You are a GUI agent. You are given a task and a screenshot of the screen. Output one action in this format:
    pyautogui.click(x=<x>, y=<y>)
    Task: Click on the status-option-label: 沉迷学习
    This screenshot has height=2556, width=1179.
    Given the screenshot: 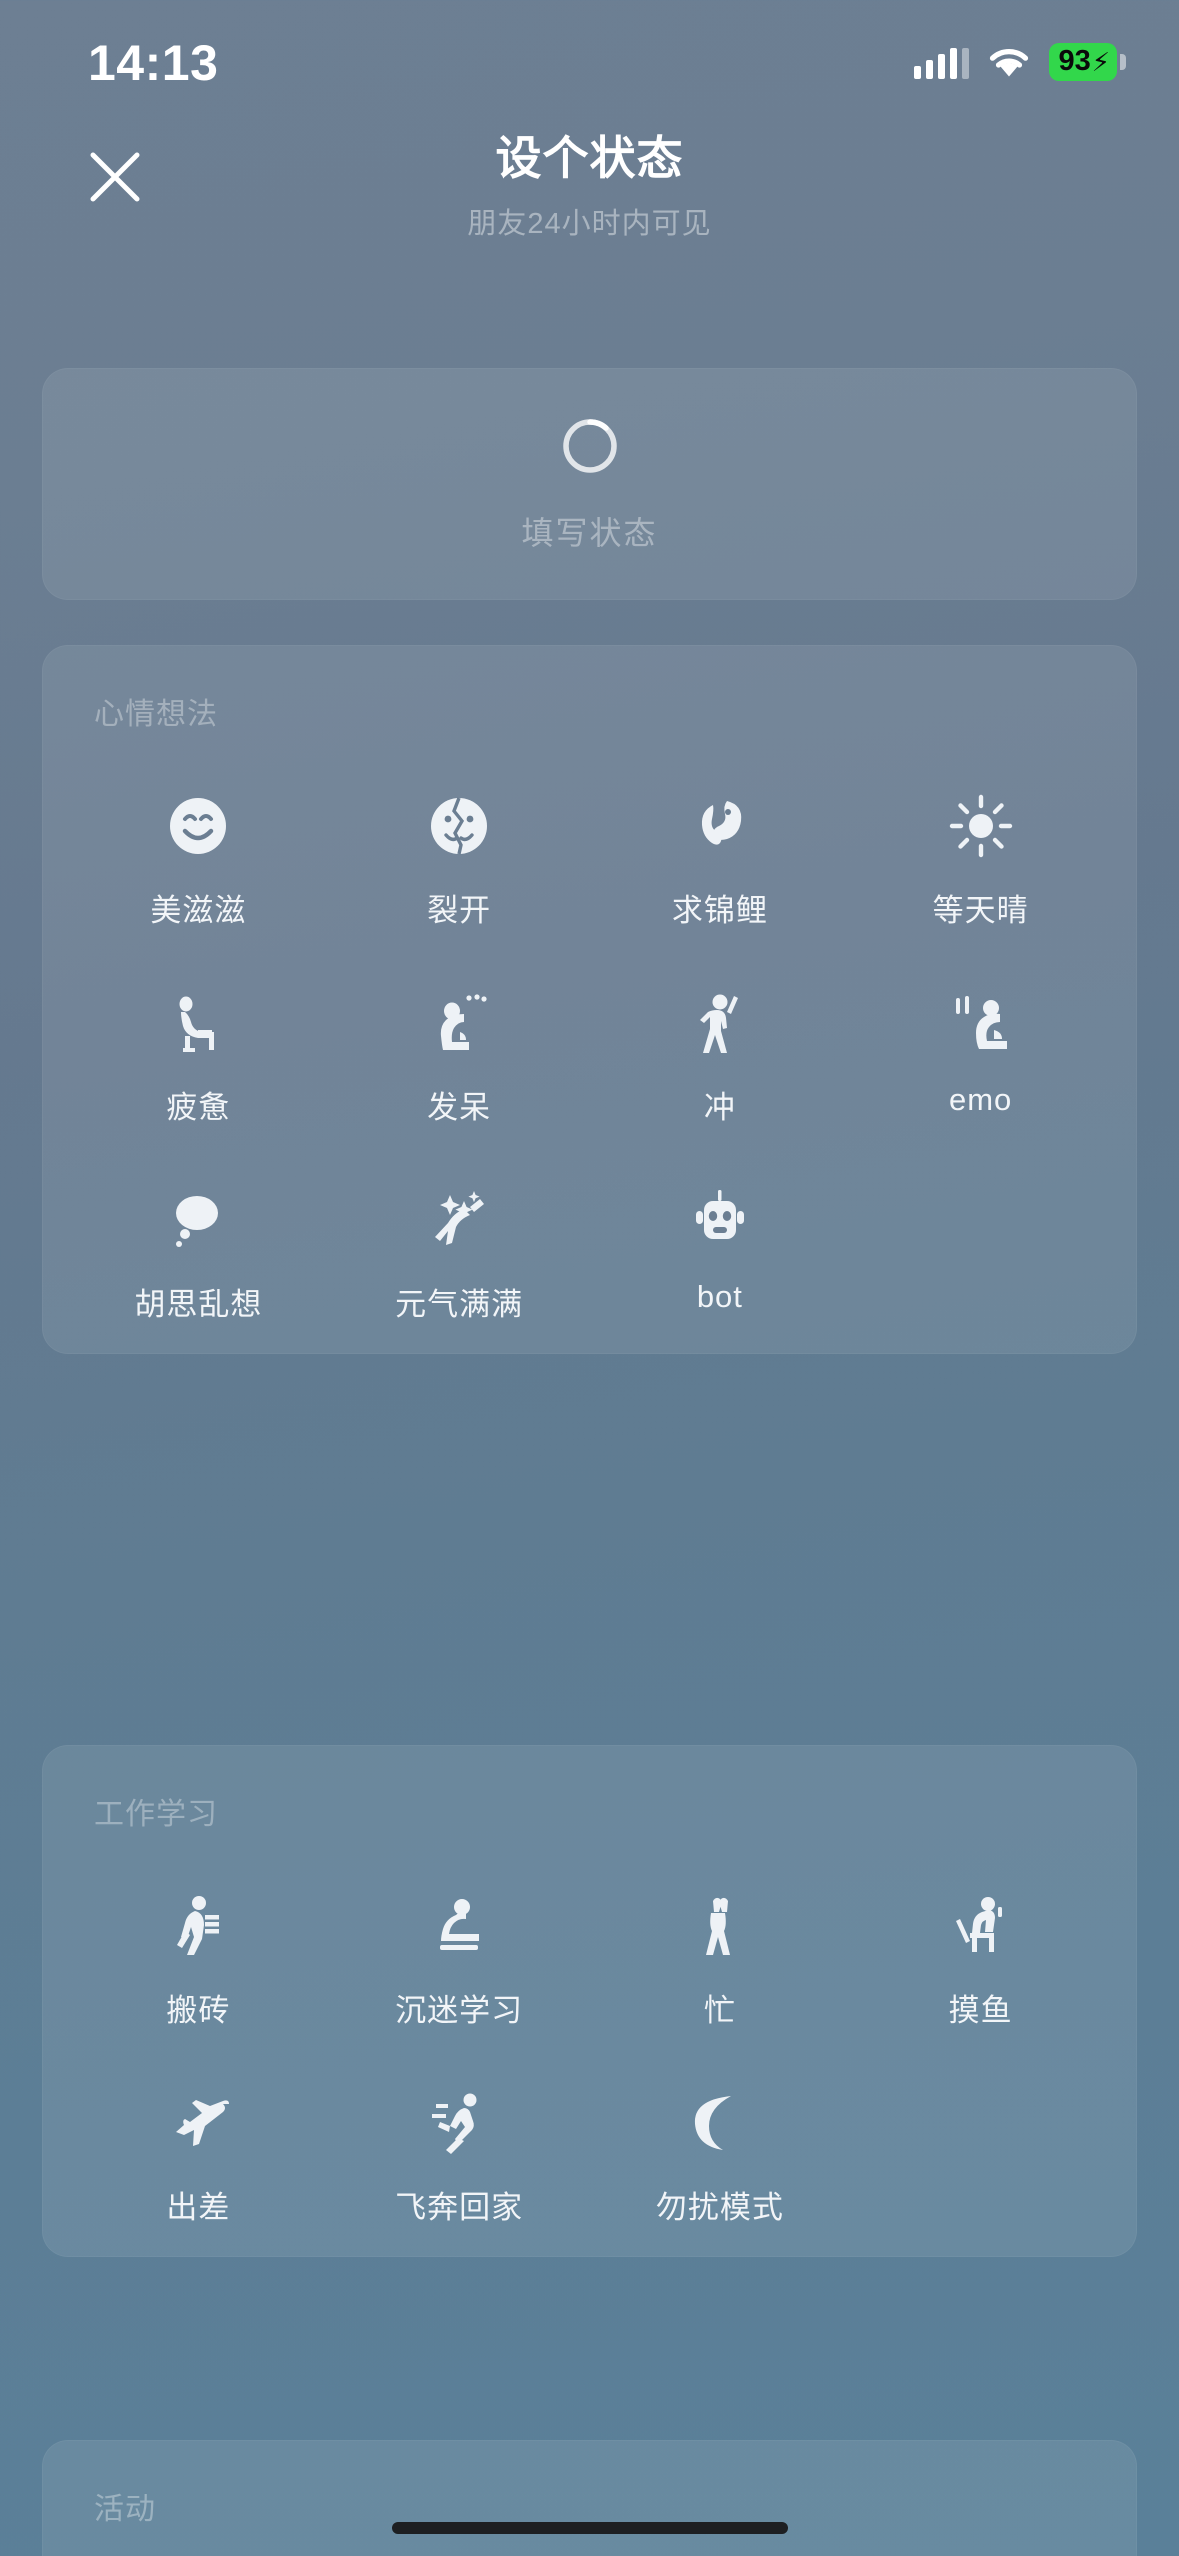 What is the action you would take?
    pyautogui.click(x=459, y=2010)
    